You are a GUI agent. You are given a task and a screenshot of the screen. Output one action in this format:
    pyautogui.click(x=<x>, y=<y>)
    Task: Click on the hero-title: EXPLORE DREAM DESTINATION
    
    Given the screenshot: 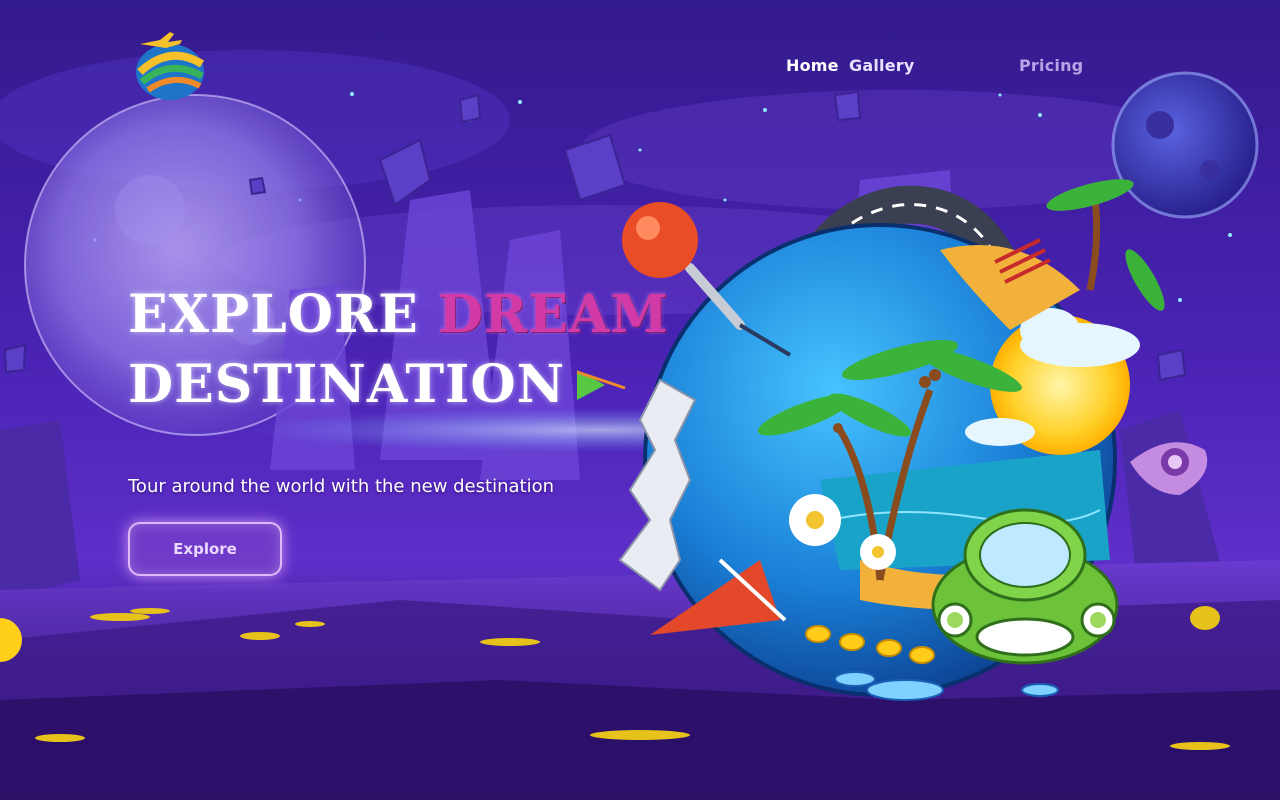 What is the action you would take?
    pyautogui.click(x=398, y=350)
    